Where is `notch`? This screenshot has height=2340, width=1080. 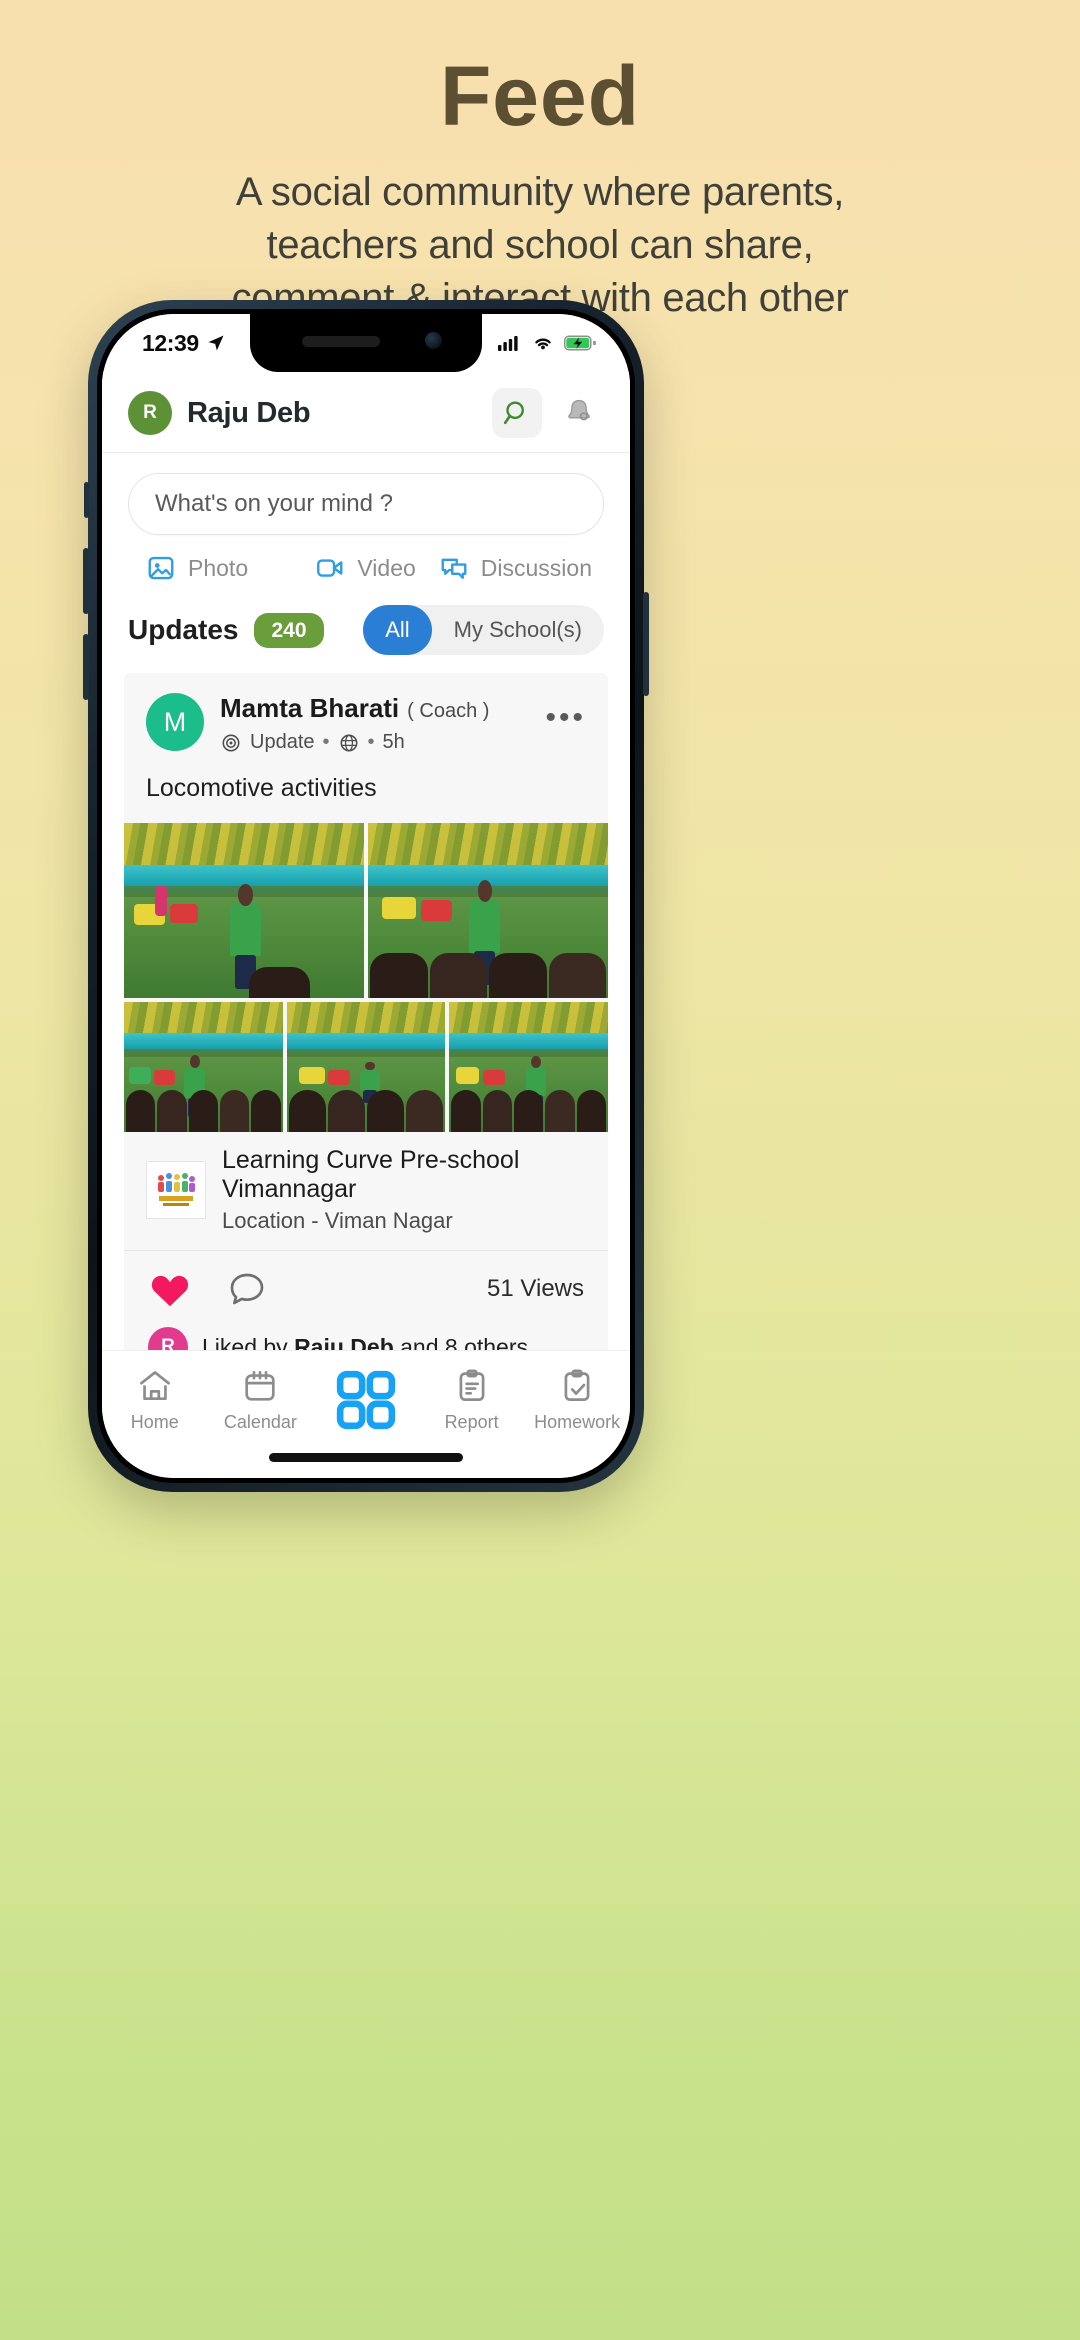
notch is located at coordinates (366, 343).